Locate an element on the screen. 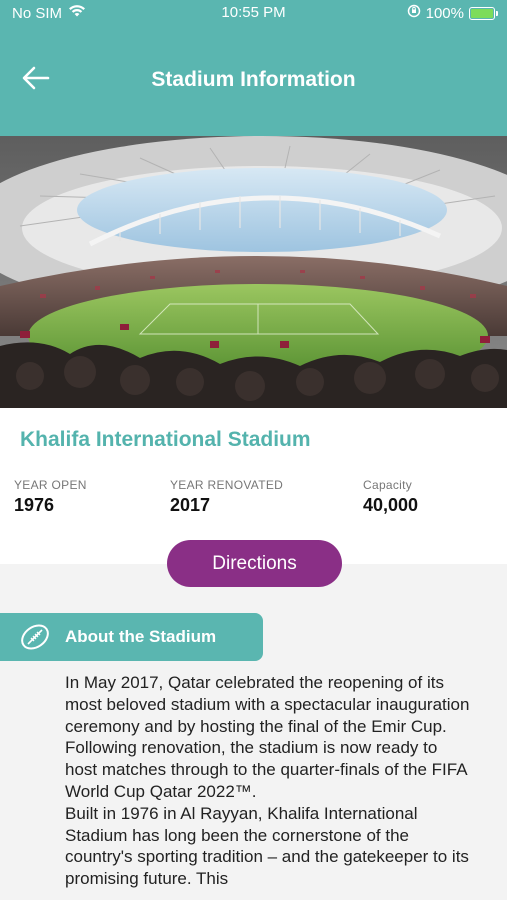 The image size is (507, 900). stadium-name: Khalifa International Stadium is located at coordinates (165, 439).